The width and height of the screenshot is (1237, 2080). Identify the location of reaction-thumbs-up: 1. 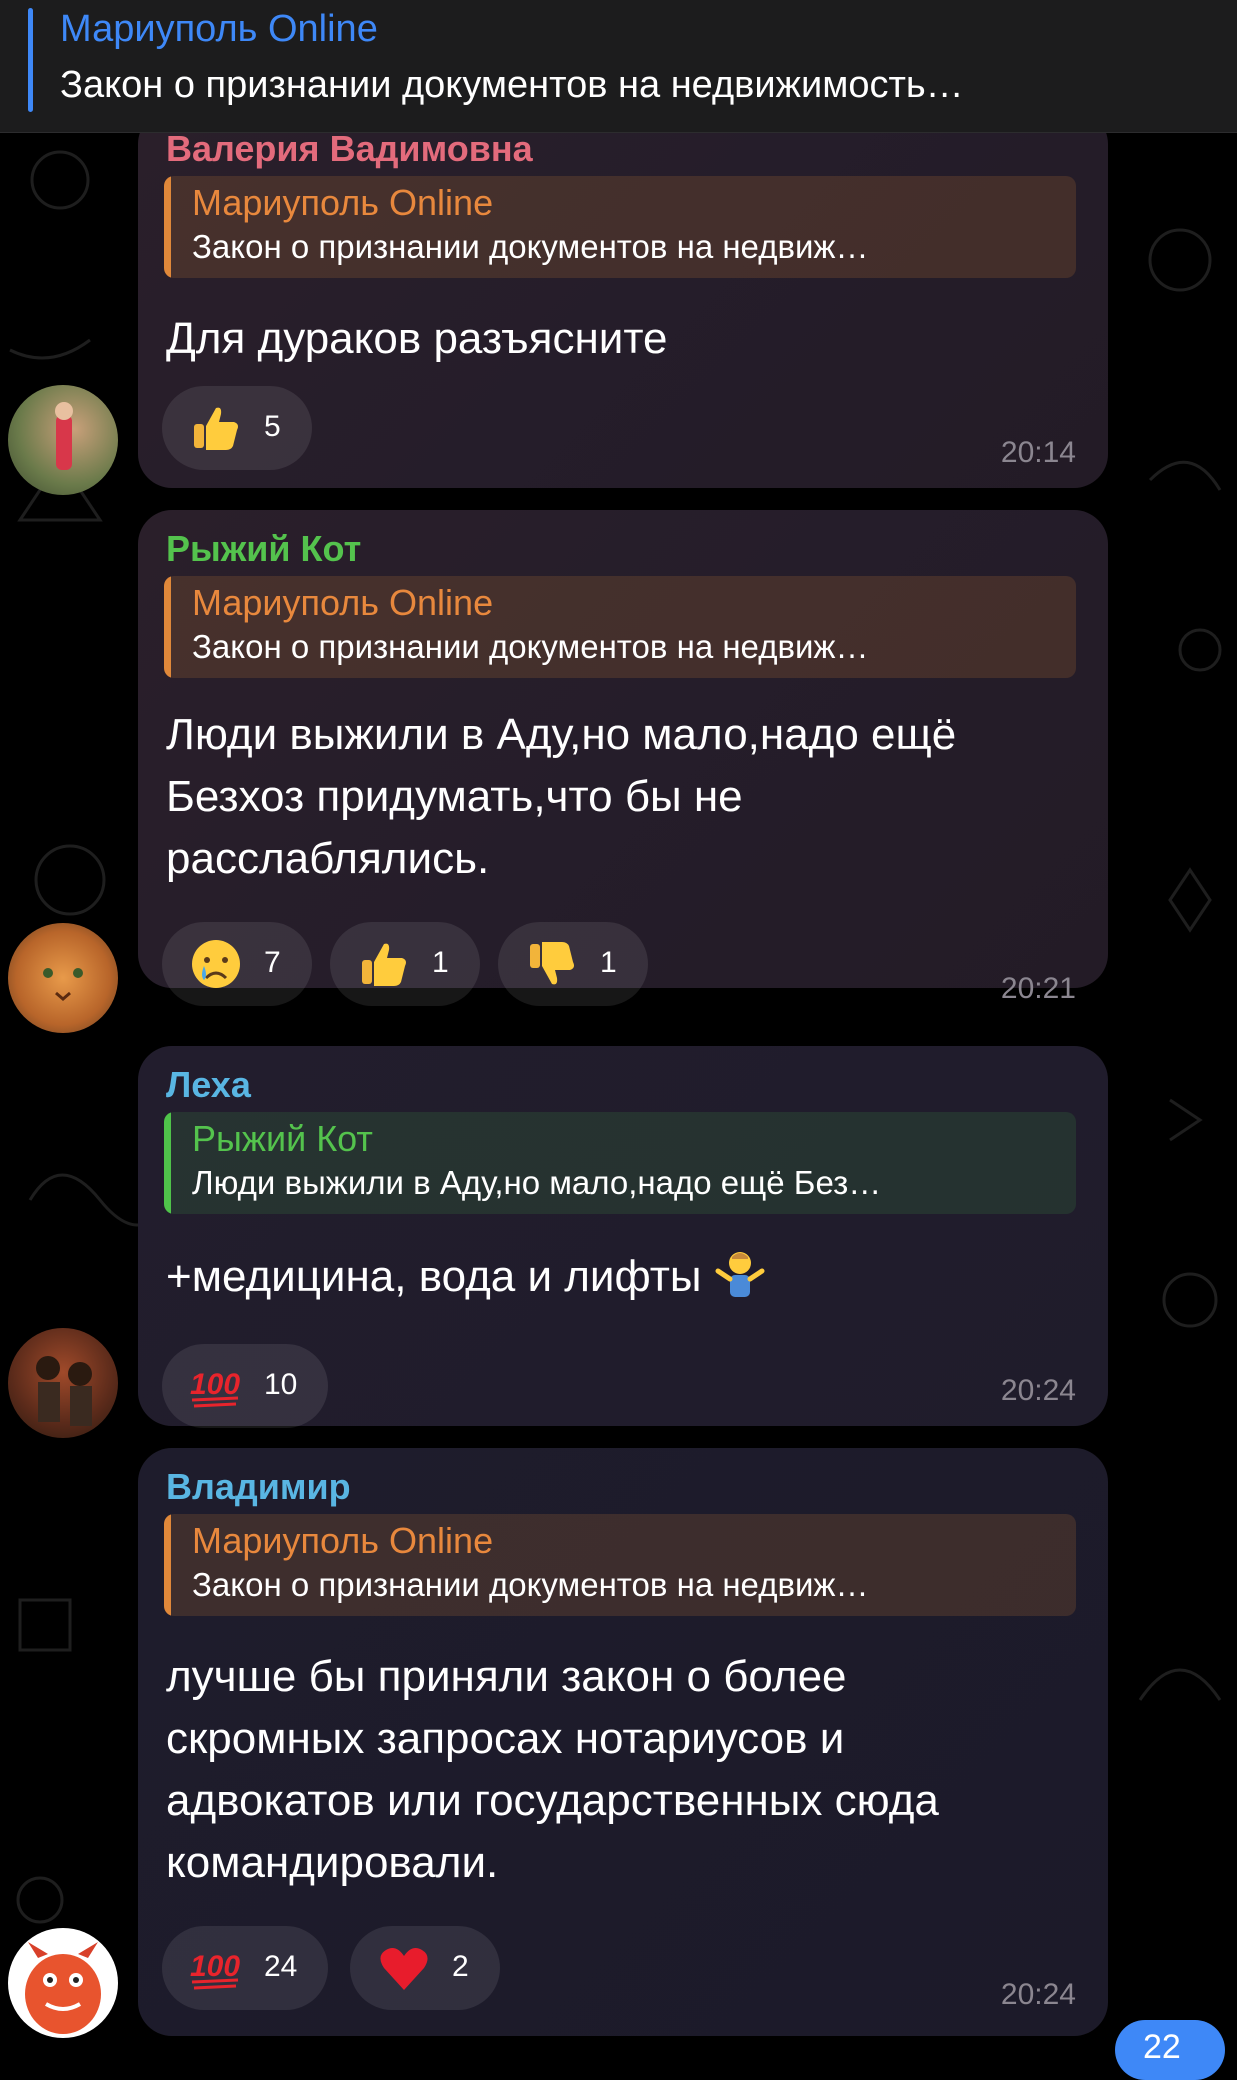
(405, 964).